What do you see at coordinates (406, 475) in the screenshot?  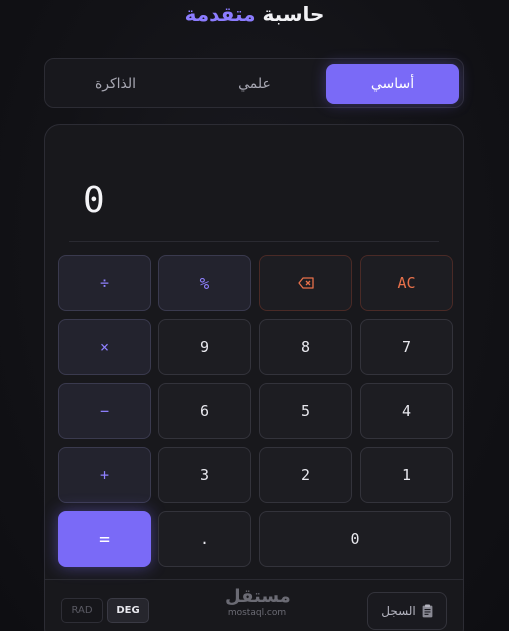 I see `digit-1-button: 1` at bounding box center [406, 475].